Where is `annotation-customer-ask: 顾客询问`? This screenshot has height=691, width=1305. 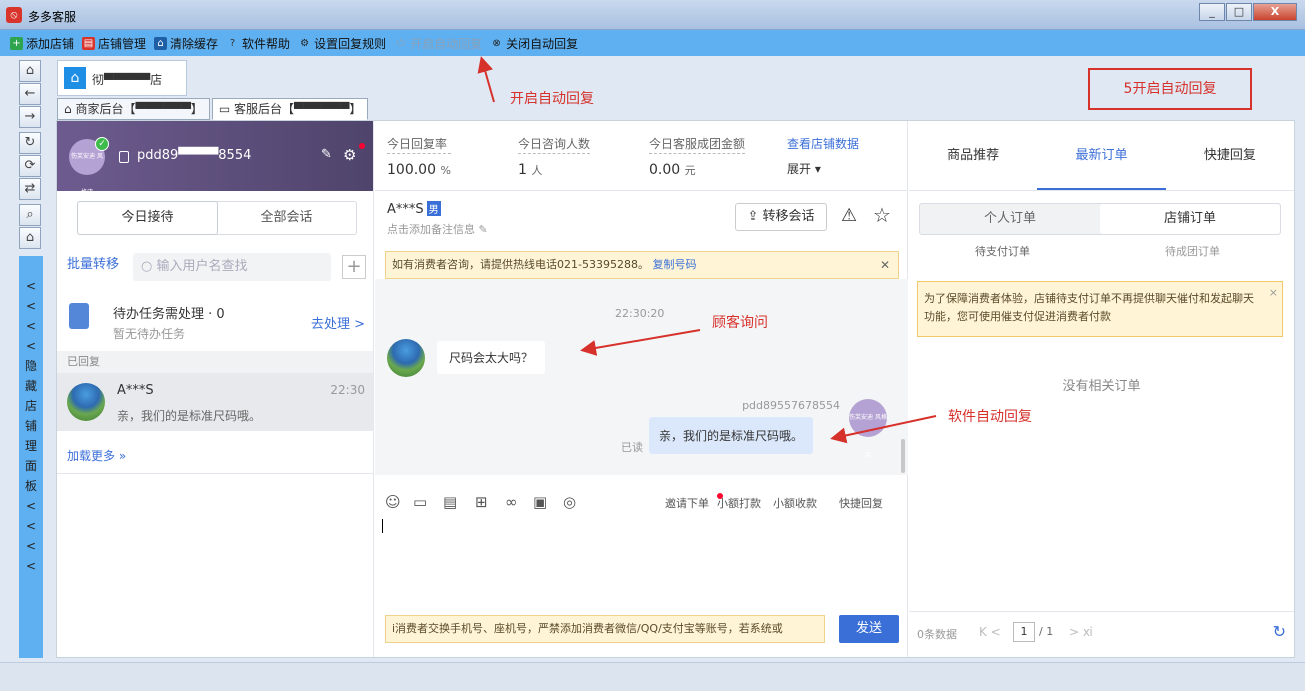 annotation-customer-ask: 顾客询问 is located at coordinates (740, 323).